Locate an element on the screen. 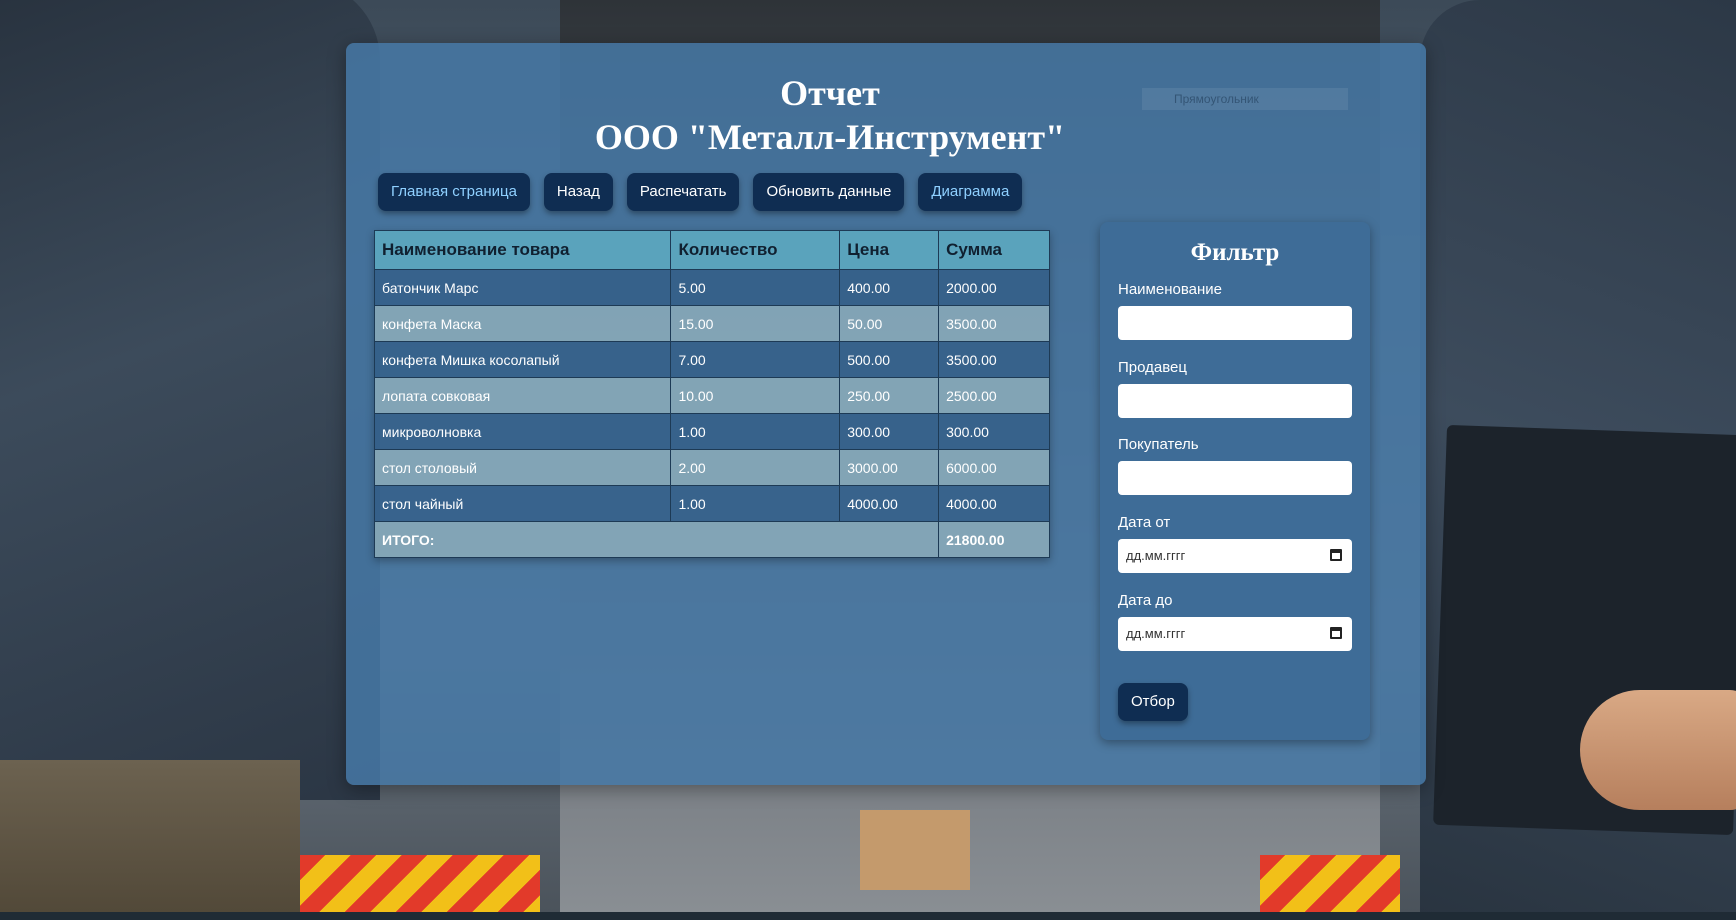 This screenshot has width=1736, height=920. date-from-placeholder: дд.мм.гггг is located at coordinates (1156, 555).